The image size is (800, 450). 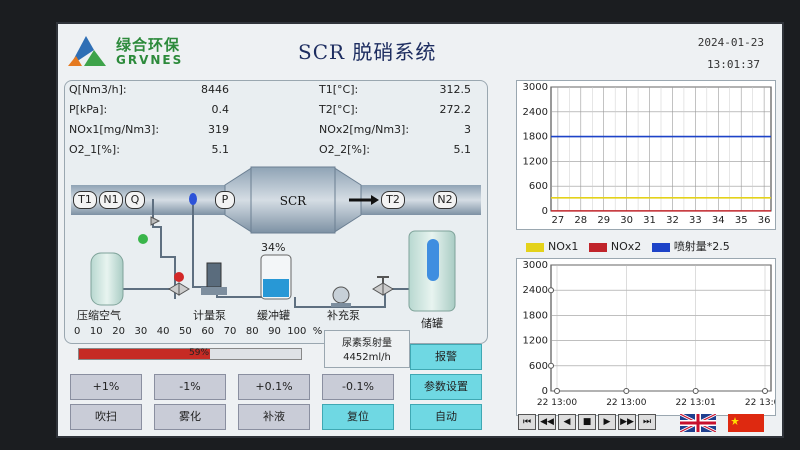 I want to click on reading-label: P[kPa]:, so click(x=88, y=109).